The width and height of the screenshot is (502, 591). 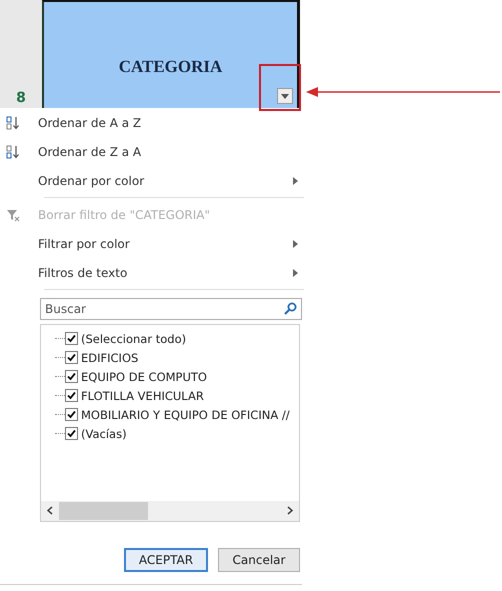 What do you see at coordinates (21, 98) in the screenshot?
I see `row-number: 8` at bounding box center [21, 98].